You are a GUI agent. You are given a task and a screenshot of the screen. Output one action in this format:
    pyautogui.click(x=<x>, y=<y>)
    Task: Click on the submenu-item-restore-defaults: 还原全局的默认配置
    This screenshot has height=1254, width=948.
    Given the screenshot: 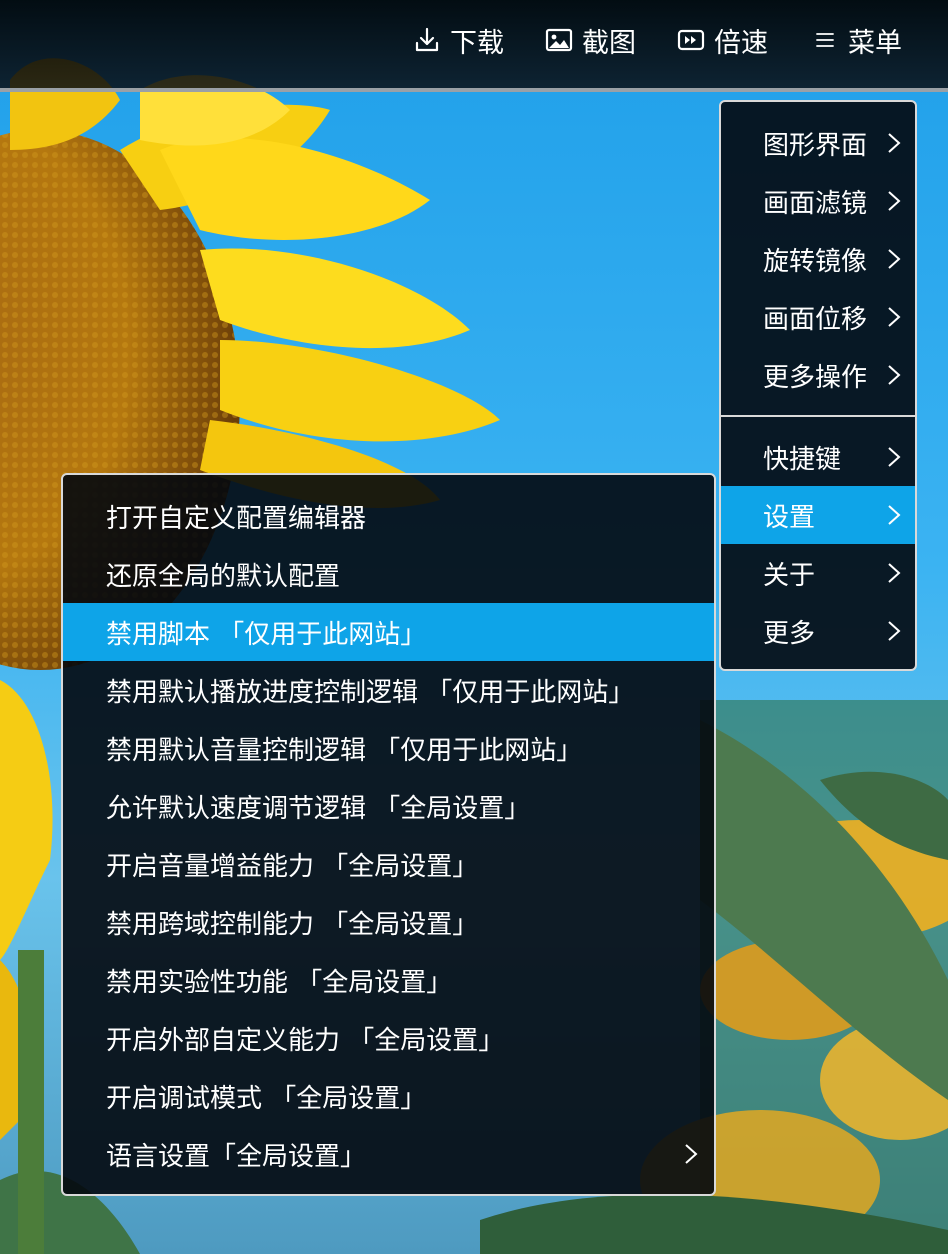 What is the action you would take?
    pyautogui.click(x=388, y=574)
    